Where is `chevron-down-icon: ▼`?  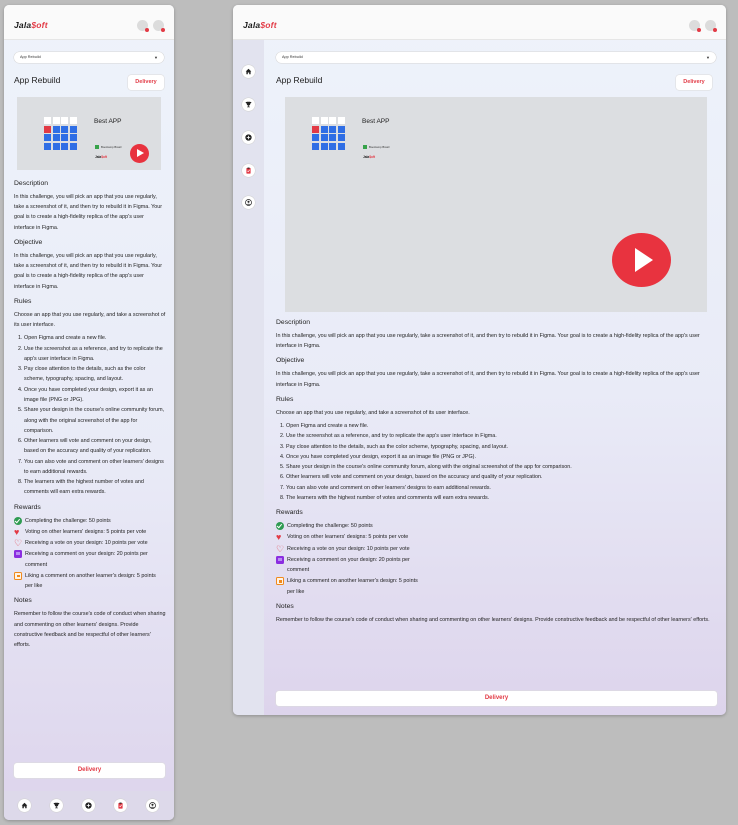
chevron-down-icon: ▼ is located at coordinates (708, 57).